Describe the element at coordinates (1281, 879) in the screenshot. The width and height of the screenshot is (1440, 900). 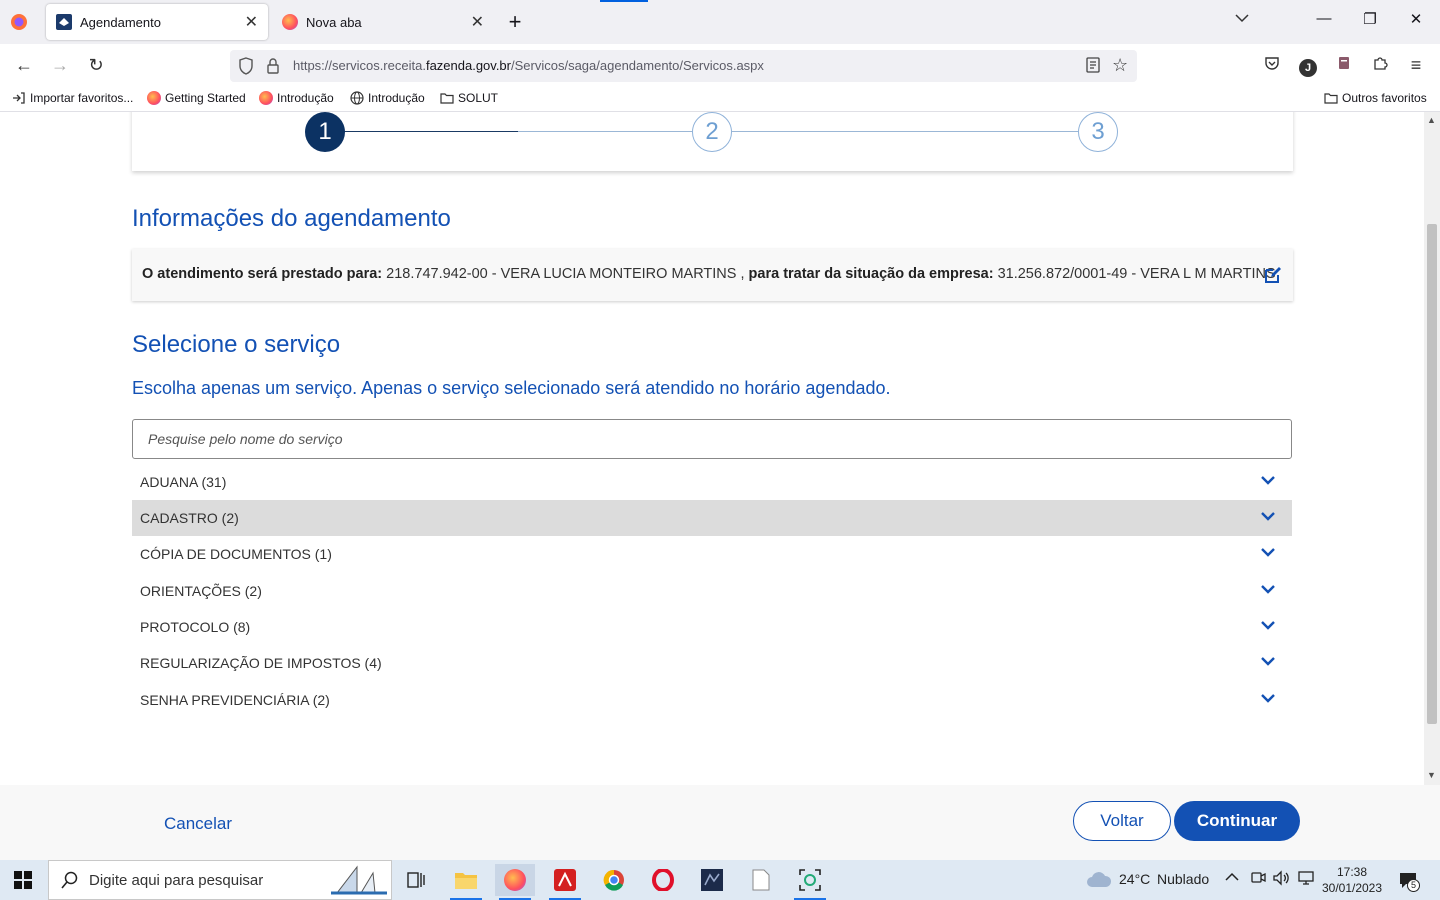
I see `speaker-icon` at that location.